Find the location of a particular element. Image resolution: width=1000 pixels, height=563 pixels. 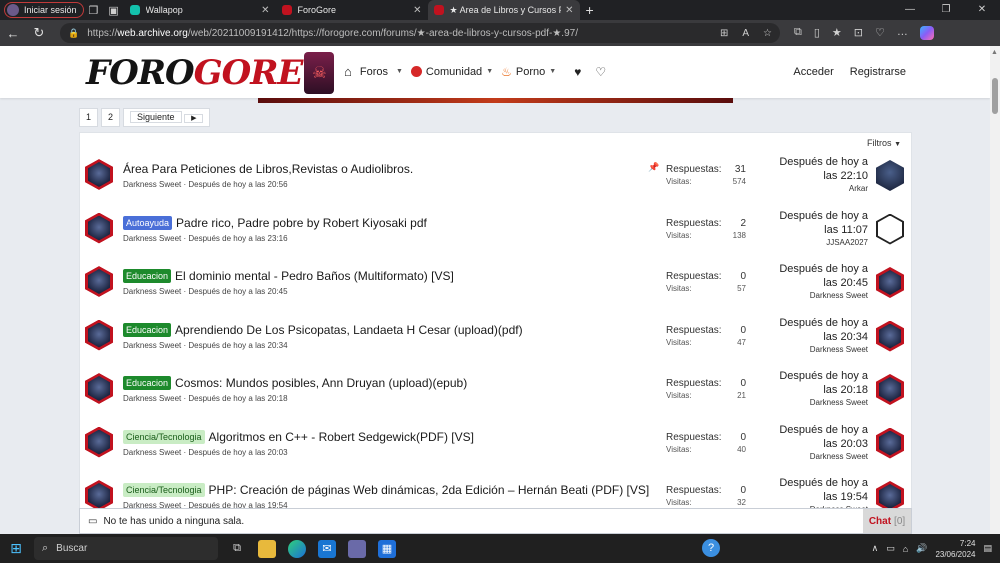

nav-comunidad: Comunidad ▼ is located at coordinates (451, 72).